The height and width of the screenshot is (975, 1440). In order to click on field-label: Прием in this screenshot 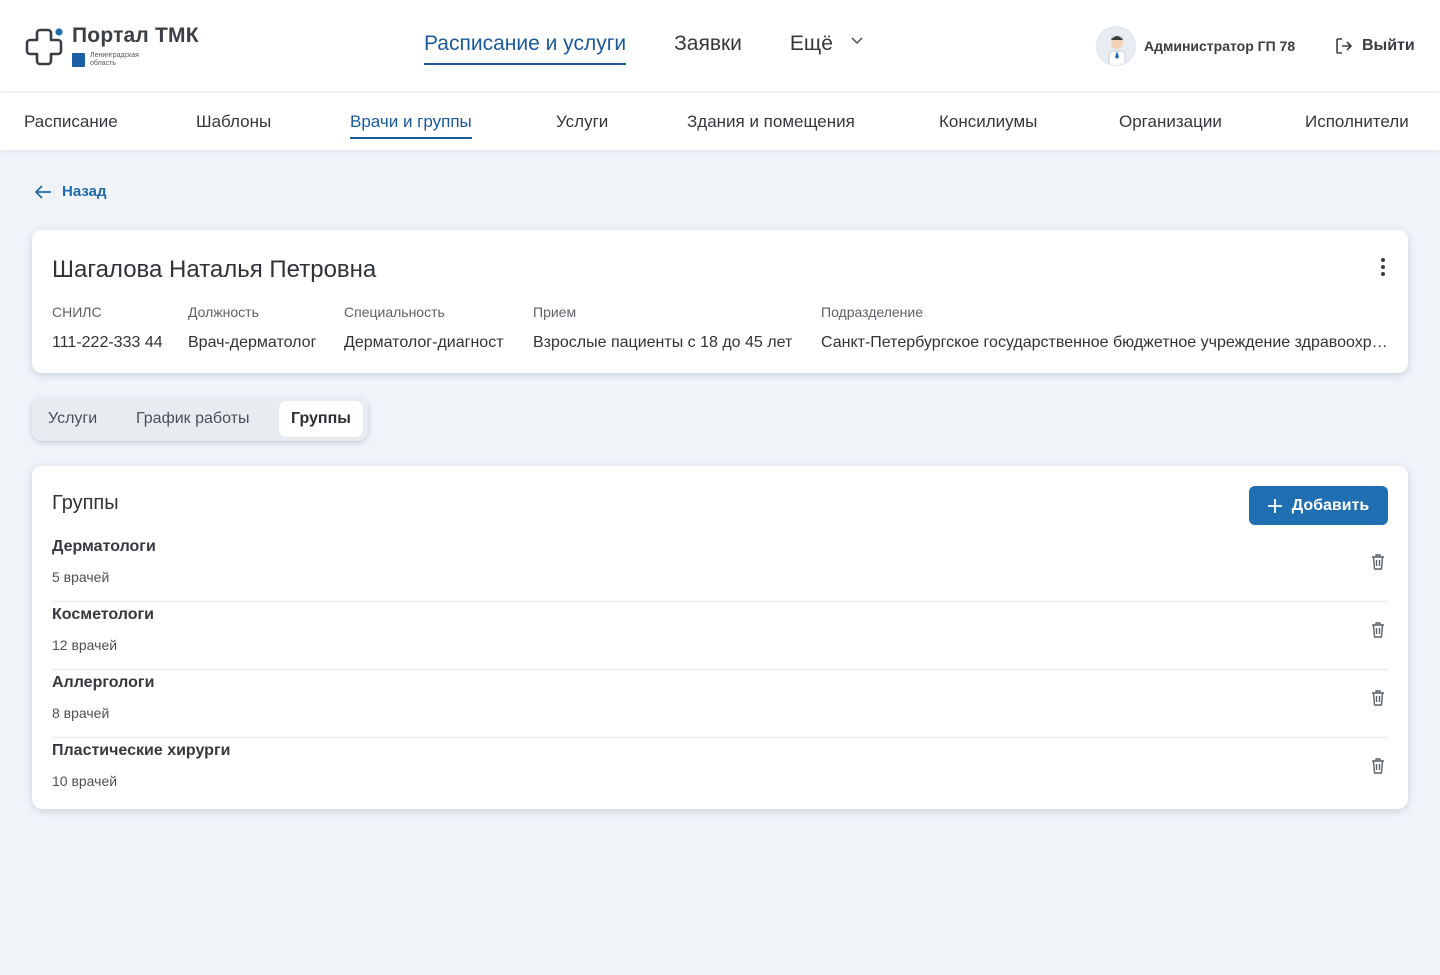, I will do `click(555, 312)`.